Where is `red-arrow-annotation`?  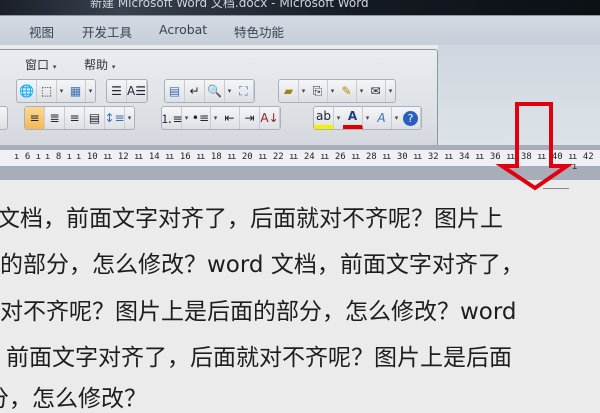 red-arrow-annotation is located at coordinates (534, 146).